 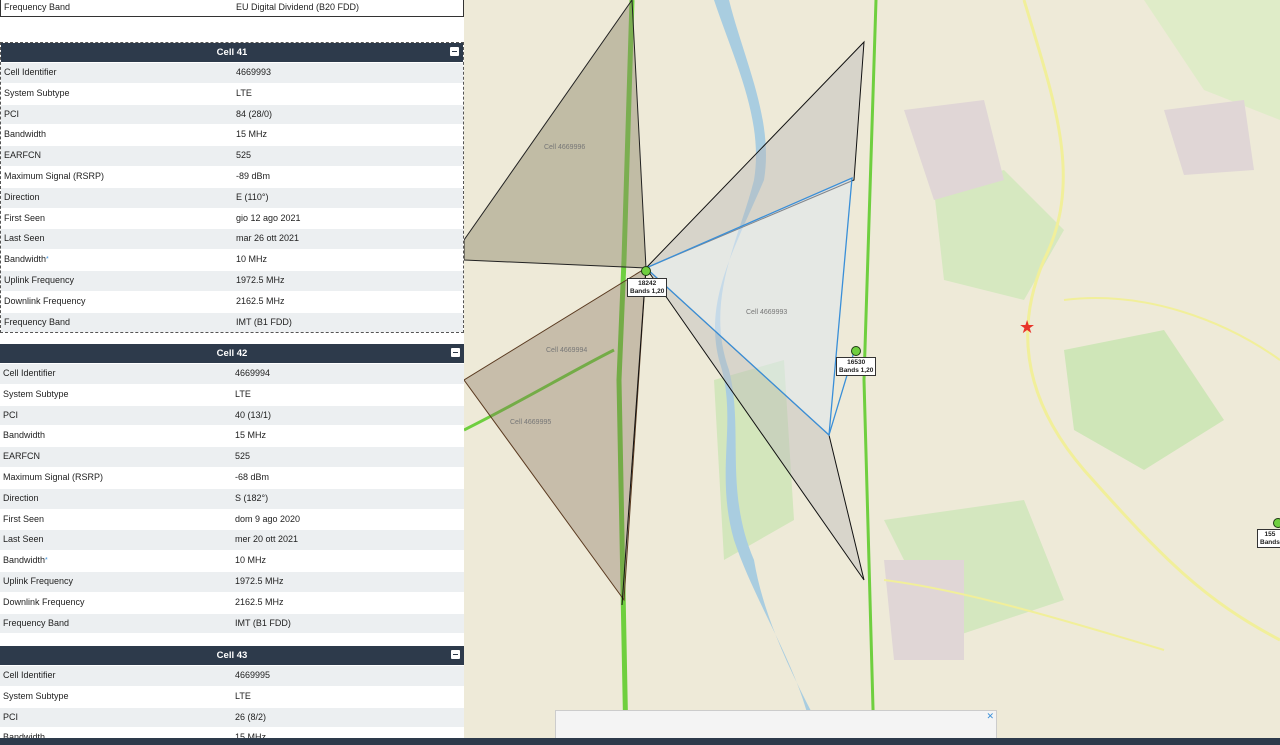 What do you see at coordinates (647, 283) in the screenshot?
I see `tower-id: 18242` at bounding box center [647, 283].